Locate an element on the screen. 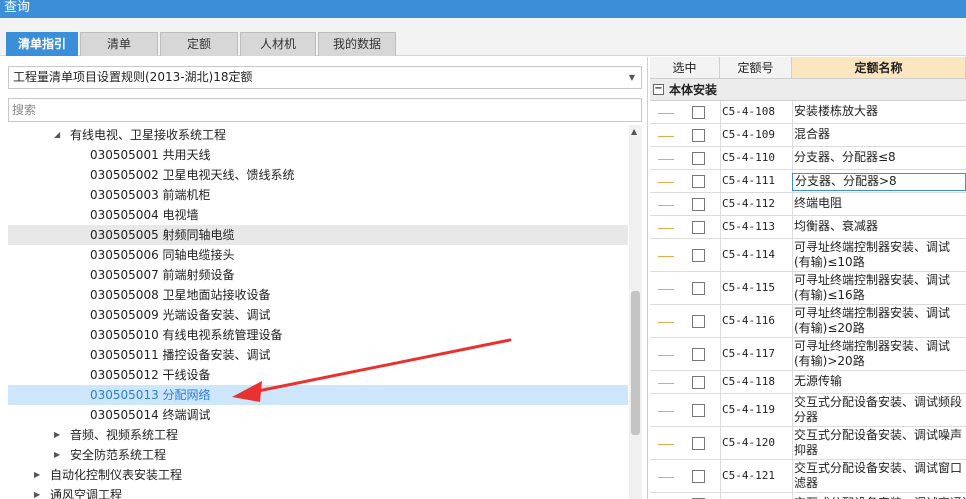 The image size is (966, 499). quota-code: C5-4-111 is located at coordinates (748, 180).